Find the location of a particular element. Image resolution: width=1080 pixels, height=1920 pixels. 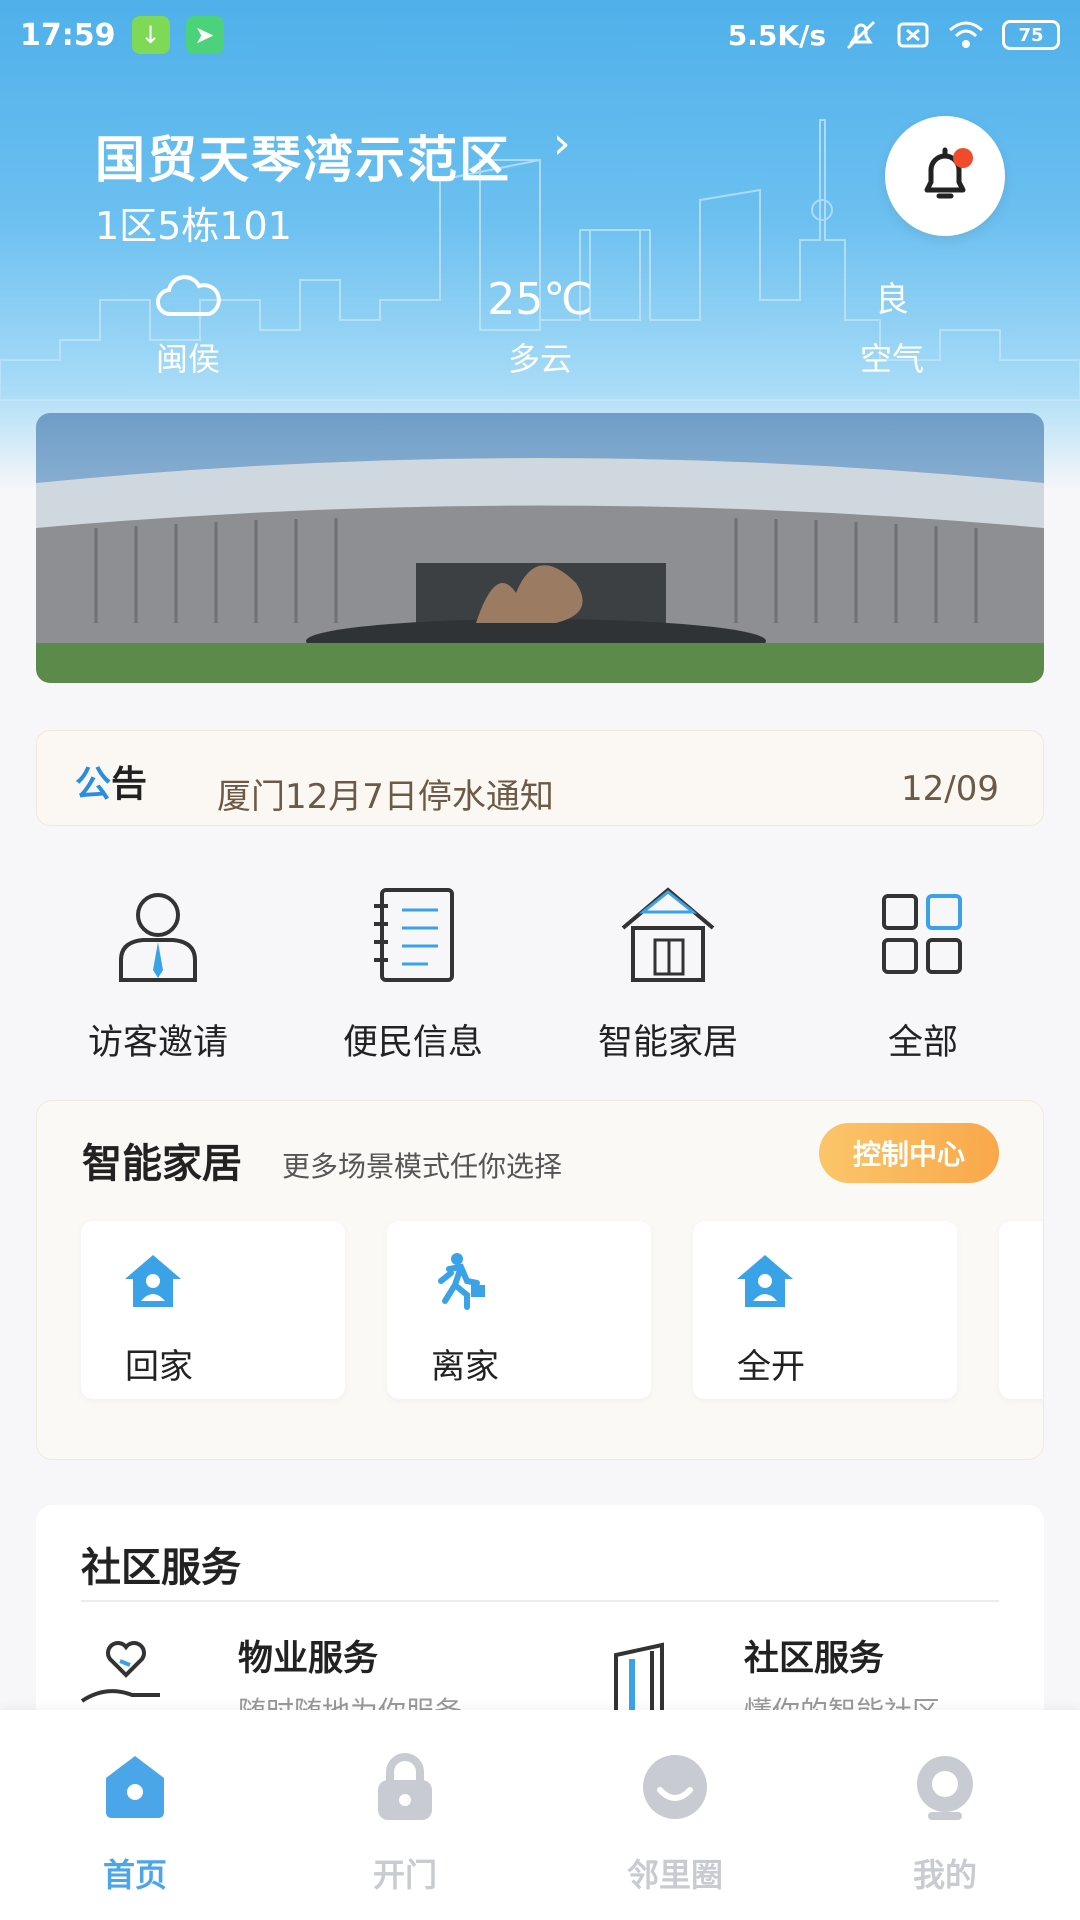

services-title: 社区服务 is located at coordinates (161, 1568).